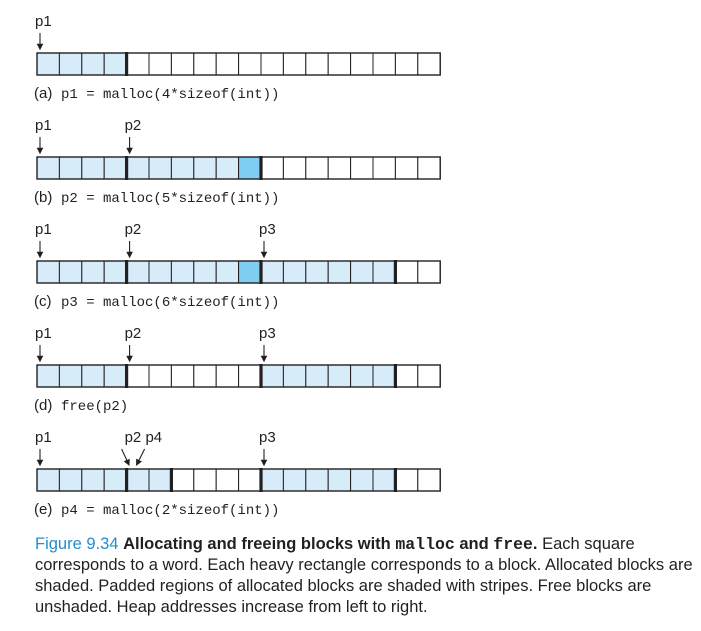 The width and height of the screenshot is (701, 631). What do you see at coordinates (144, 437) in the screenshot?
I see `pointer-label-p2-p4: p2 p4` at bounding box center [144, 437].